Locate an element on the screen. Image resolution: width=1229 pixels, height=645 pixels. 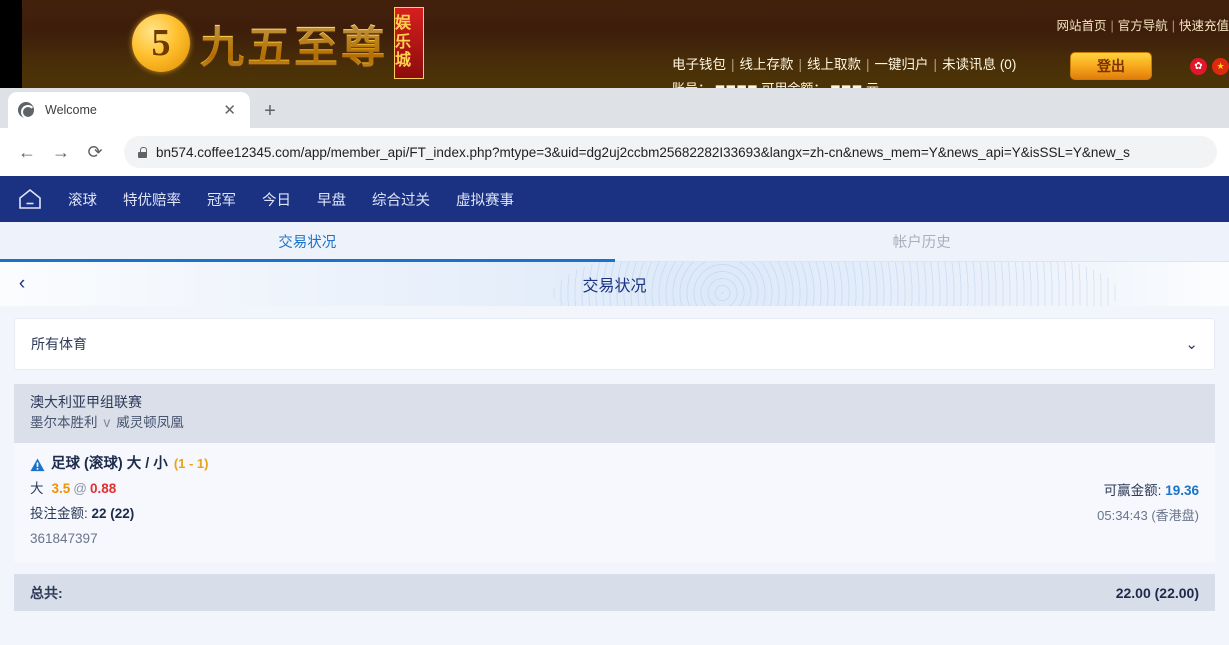
browser-tabstrip: Welcome ✕ + is located at coordinates (614, 108).